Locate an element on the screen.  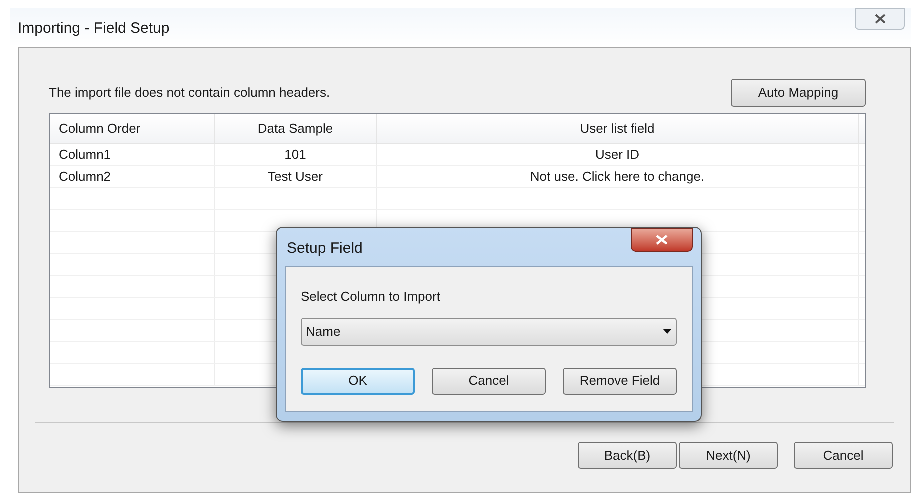
table-cell: Column2 is located at coordinates (132, 176).